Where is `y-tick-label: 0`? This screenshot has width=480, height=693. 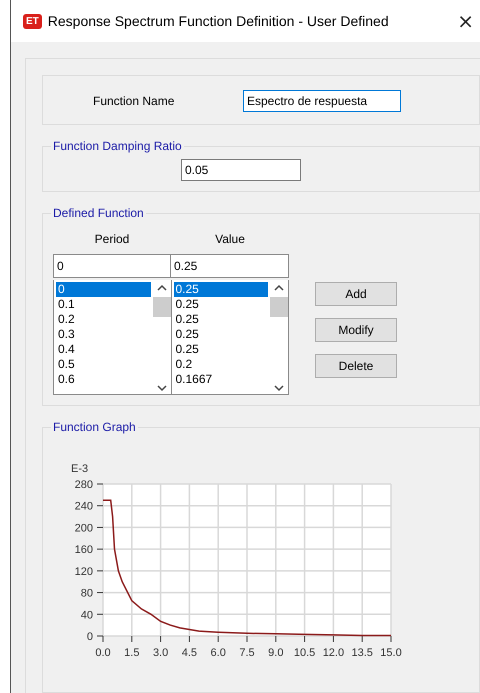 y-tick-label: 0 is located at coordinates (89, 637).